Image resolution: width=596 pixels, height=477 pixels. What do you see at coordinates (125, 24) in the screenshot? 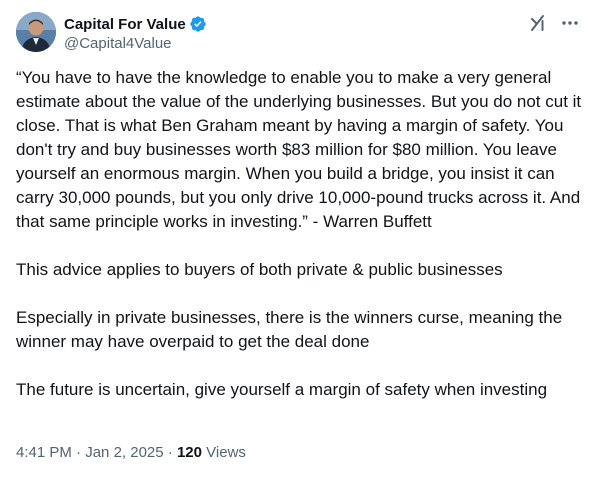
I see `display-name: Capital For Value` at bounding box center [125, 24].